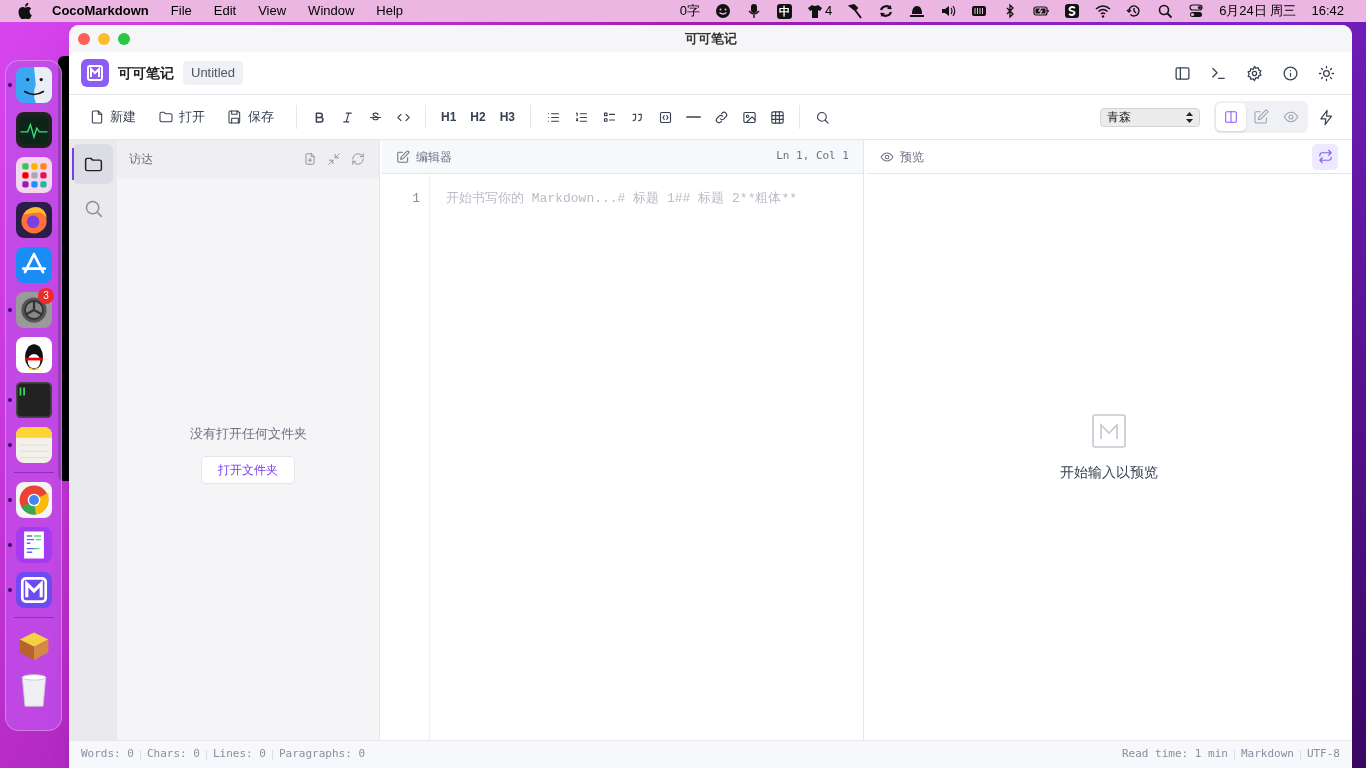 The image size is (1366, 768). Describe the element at coordinates (1258, 11) in the screenshot. I see `status-text: 6月24日 周三` at that location.